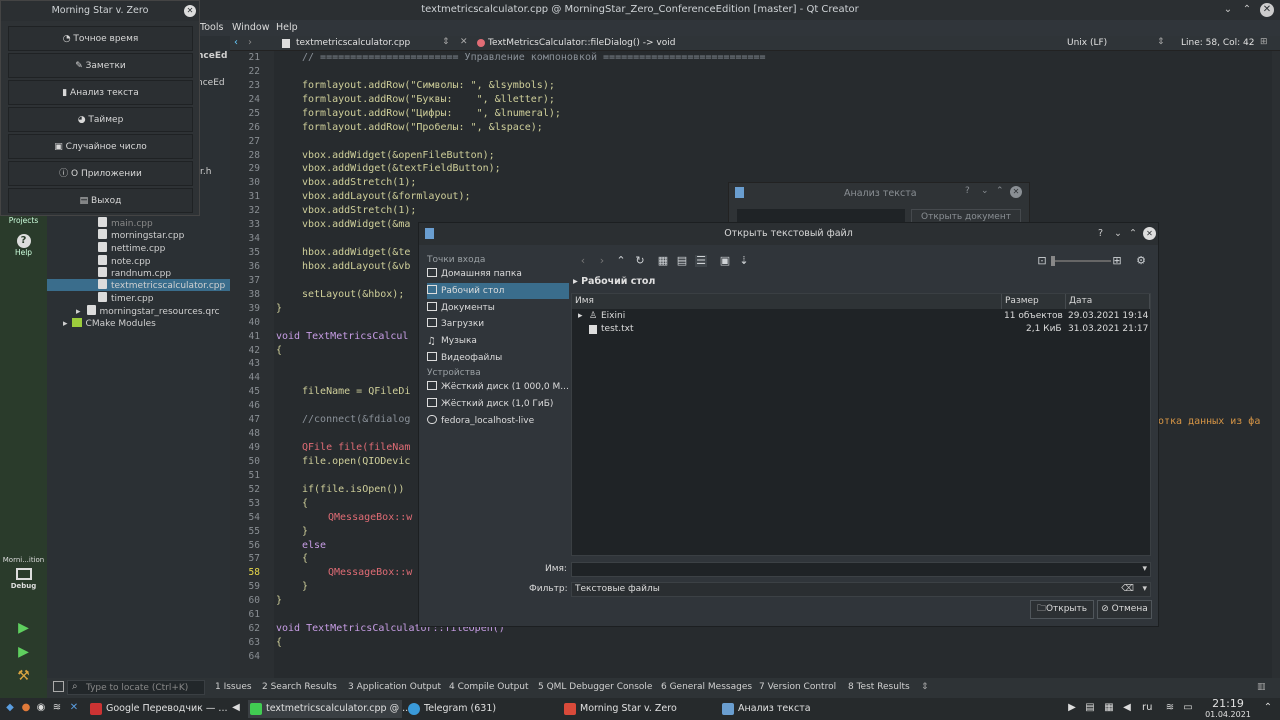 The image size is (1280, 720). I want to click on menu-tools: Tools, so click(211, 27).